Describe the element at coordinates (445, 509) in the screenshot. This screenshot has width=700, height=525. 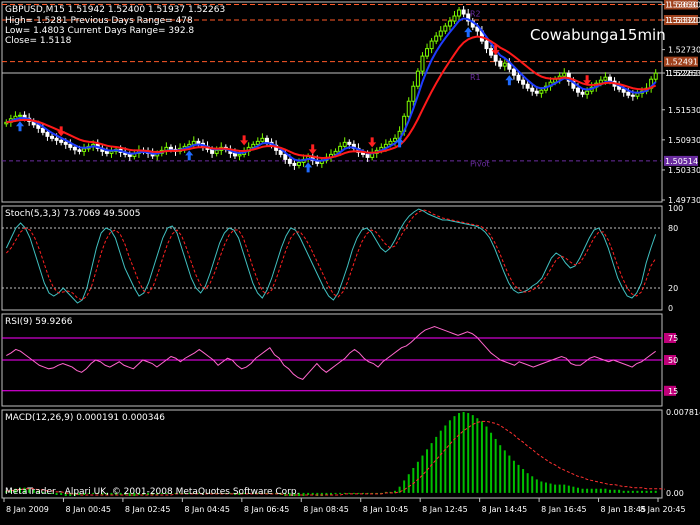
I see `time-axis-label: 8 Jan 12:45` at that location.